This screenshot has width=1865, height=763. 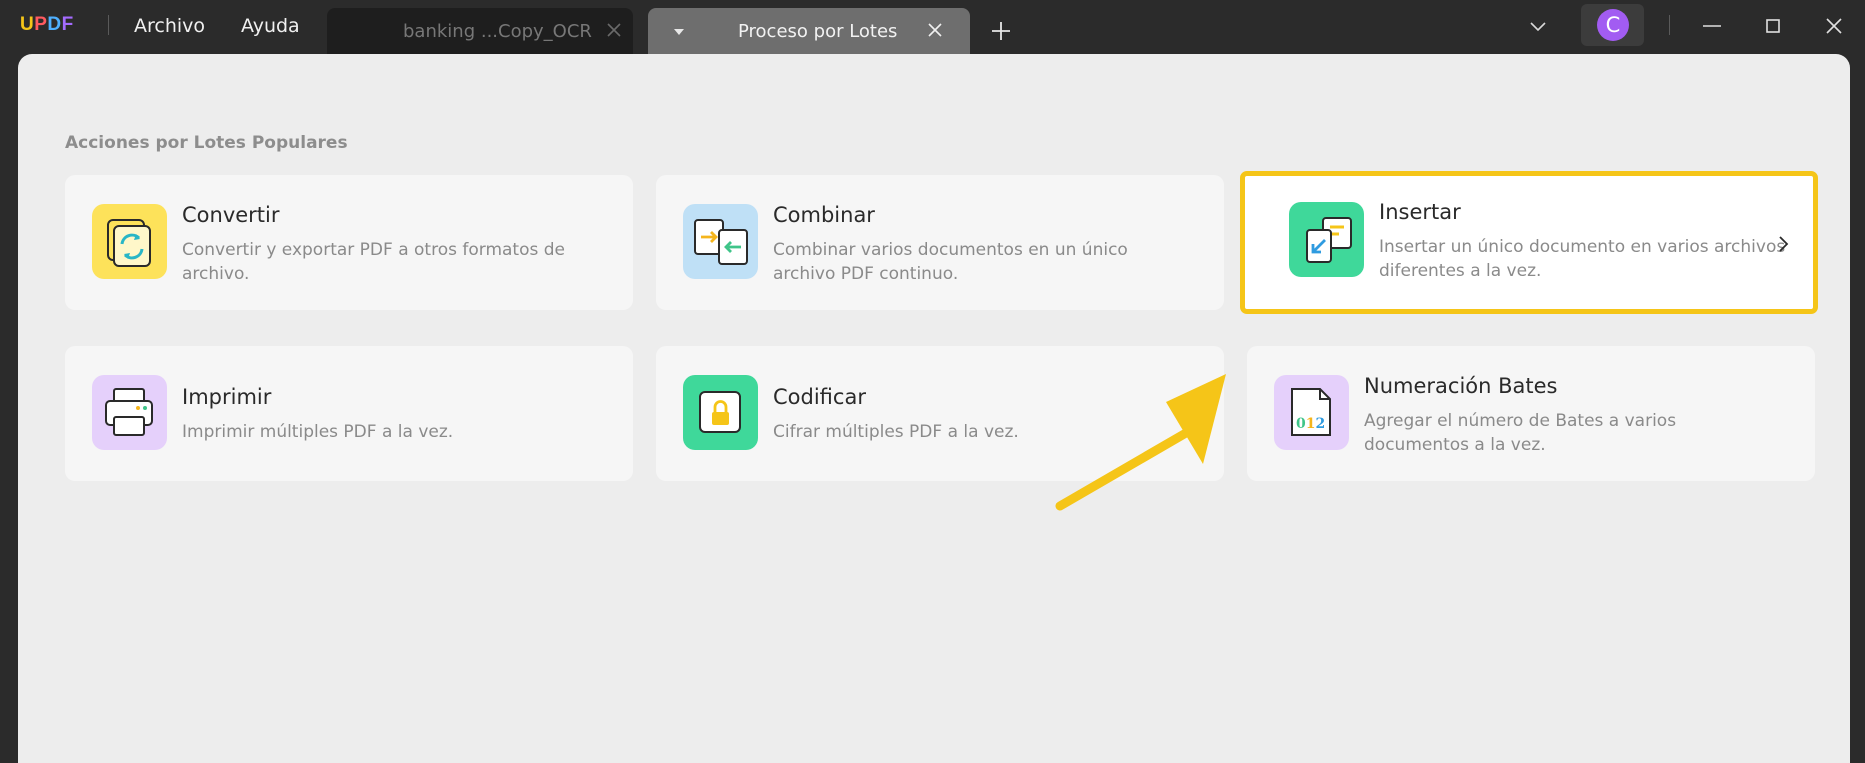 What do you see at coordinates (1311, 412) in the screenshot?
I see `bates-icon: 012` at bounding box center [1311, 412].